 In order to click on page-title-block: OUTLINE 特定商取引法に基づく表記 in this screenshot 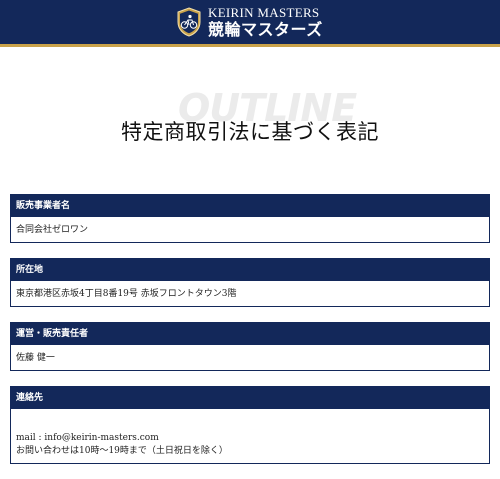, I will do `click(250, 116)`.